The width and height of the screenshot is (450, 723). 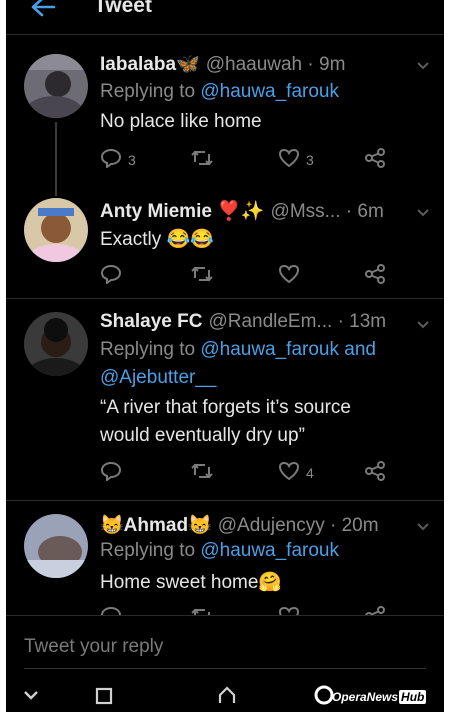 I want to click on system-nav-bar: OperaNews Hub, so click(x=225, y=694).